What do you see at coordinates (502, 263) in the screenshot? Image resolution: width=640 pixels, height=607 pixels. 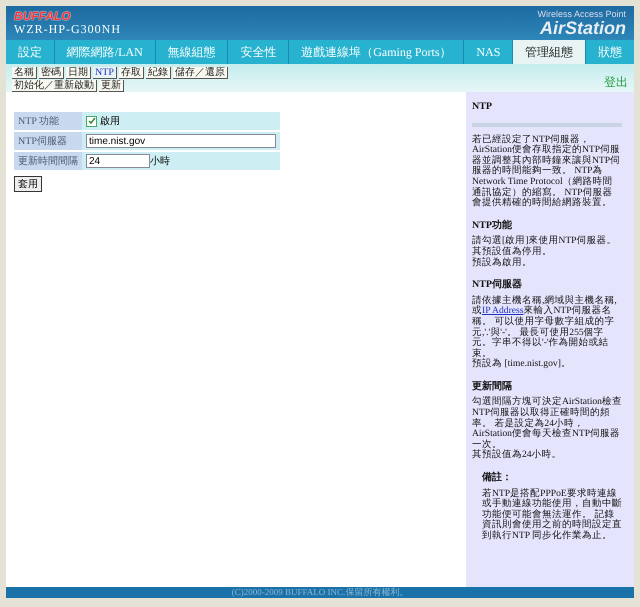 I see `help-text: 預設為啟用。` at bounding box center [502, 263].